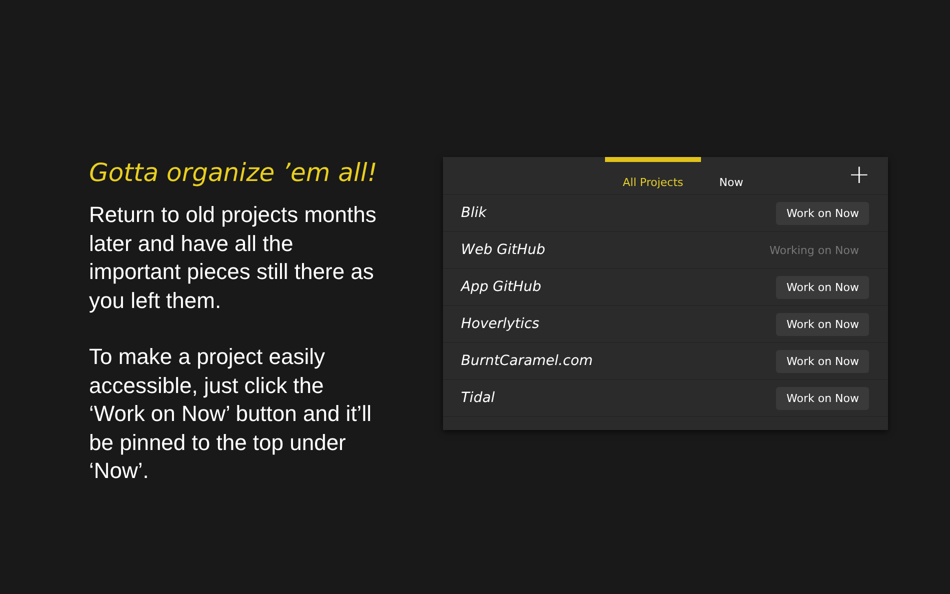  What do you see at coordinates (233, 258) in the screenshot?
I see `promo-paragraph: Return to old projects months later and have all the important pieces still there as you left them.` at bounding box center [233, 258].